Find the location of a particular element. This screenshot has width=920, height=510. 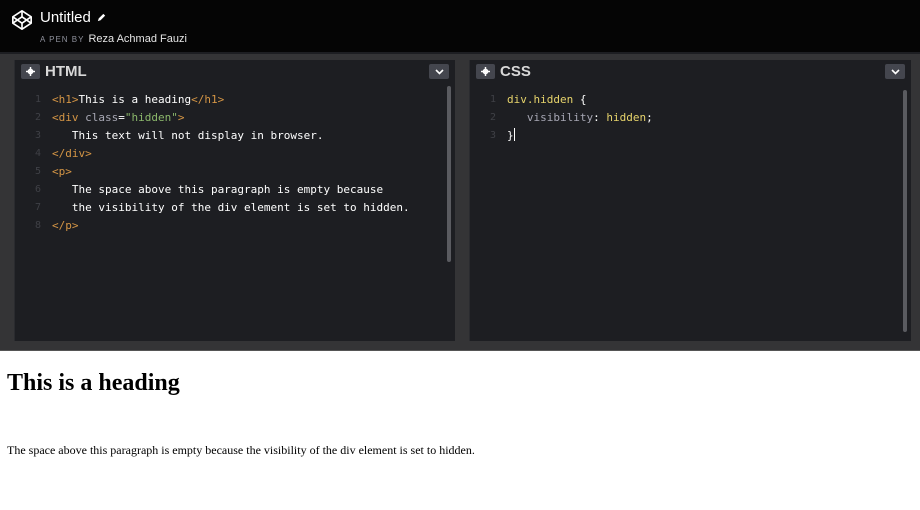

code-text: This text will not display in browser. is located at coordinates (188, 136).